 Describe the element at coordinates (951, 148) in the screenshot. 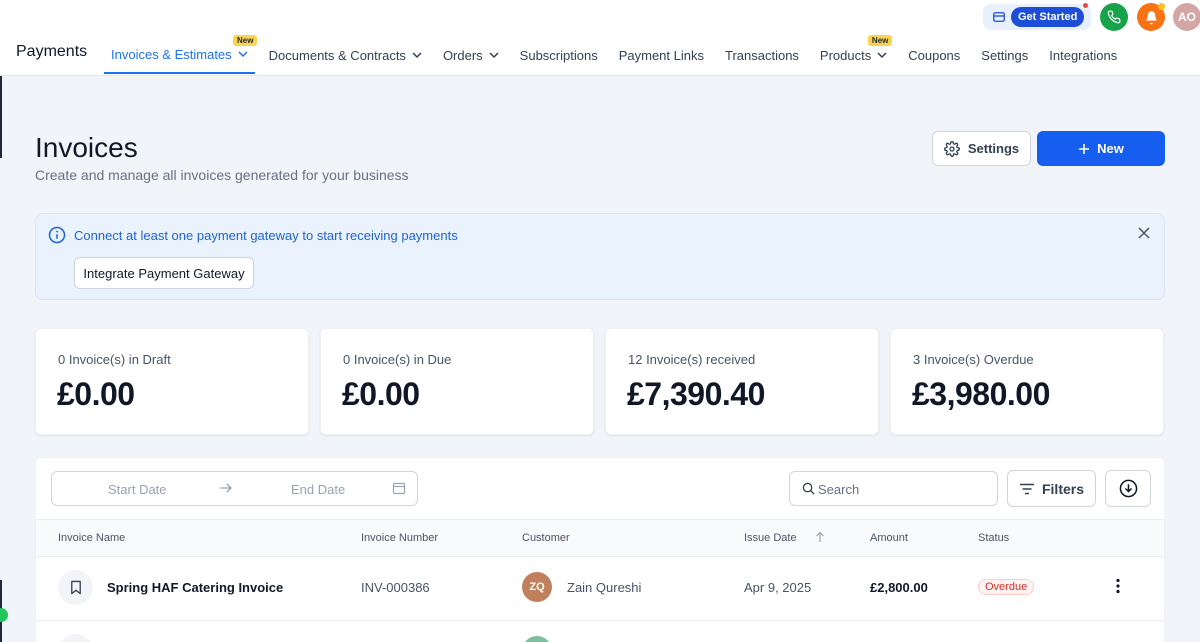

I see `gear-icon` at that location.